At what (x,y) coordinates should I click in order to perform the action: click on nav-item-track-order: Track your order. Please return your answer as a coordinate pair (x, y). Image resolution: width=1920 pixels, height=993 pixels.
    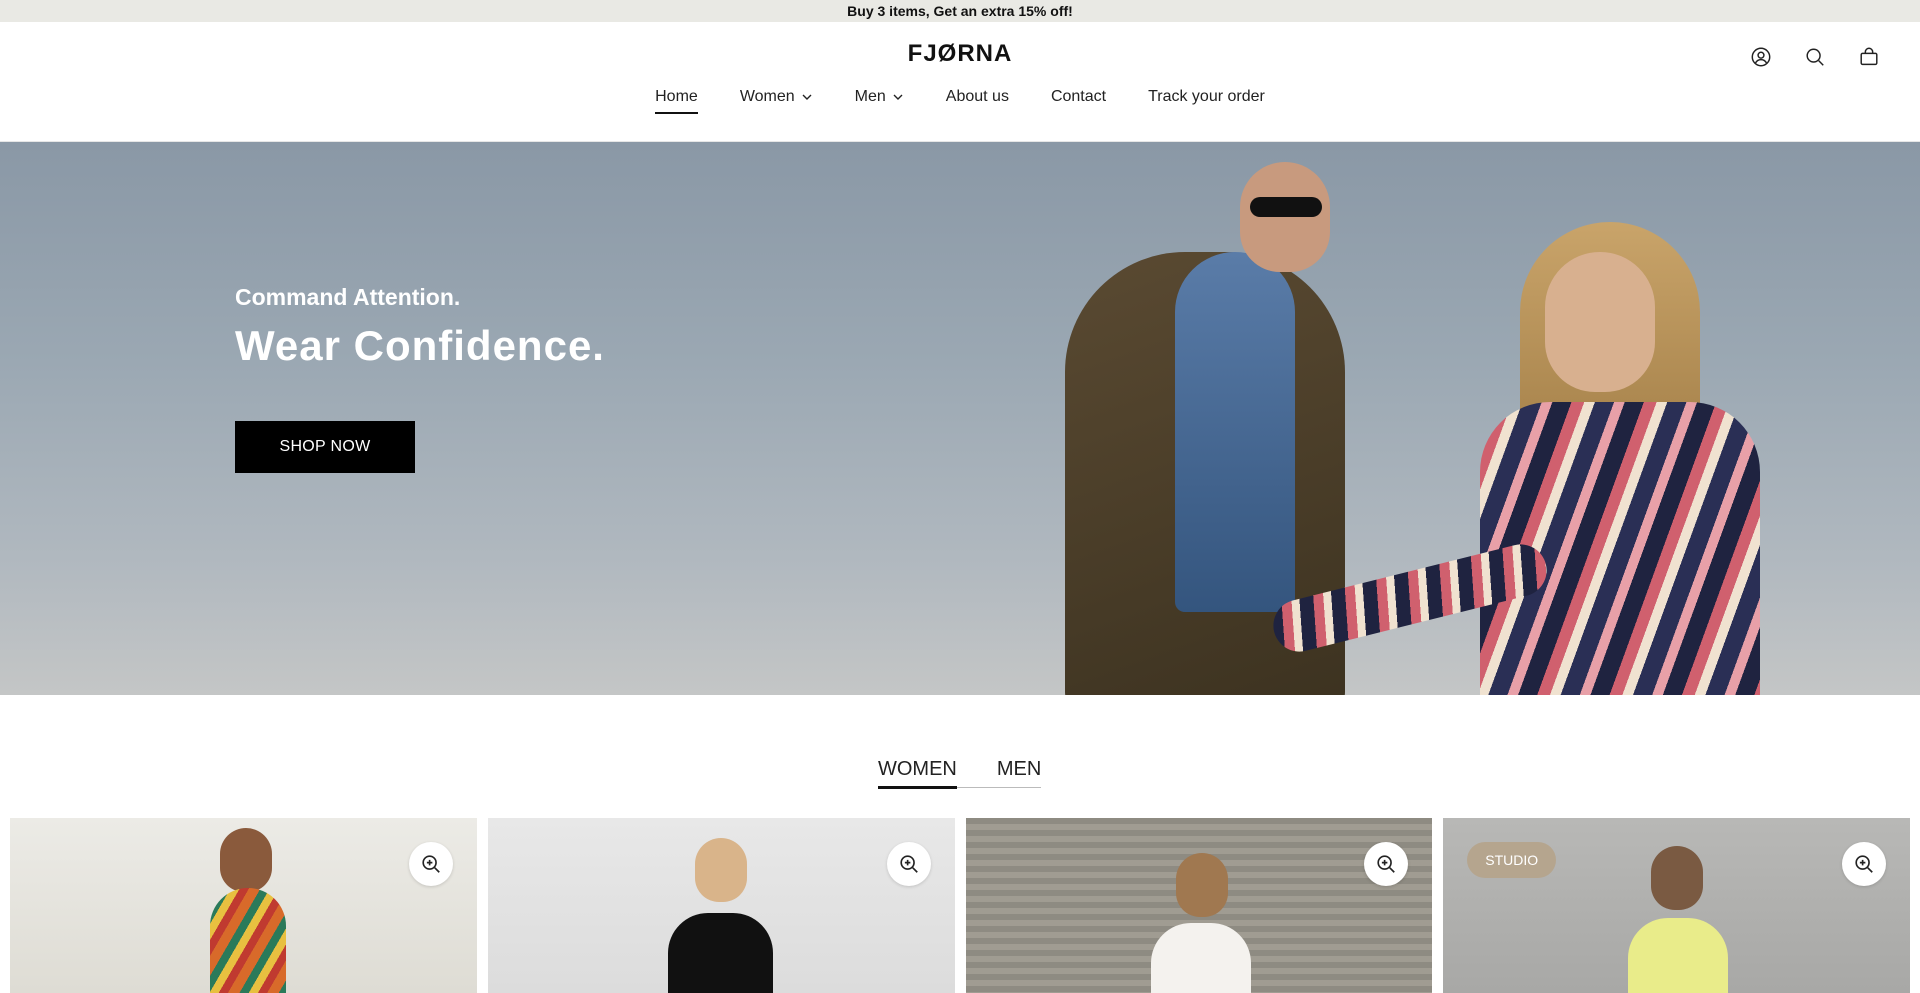
    Looking at the image, I should click on (1206, 100).